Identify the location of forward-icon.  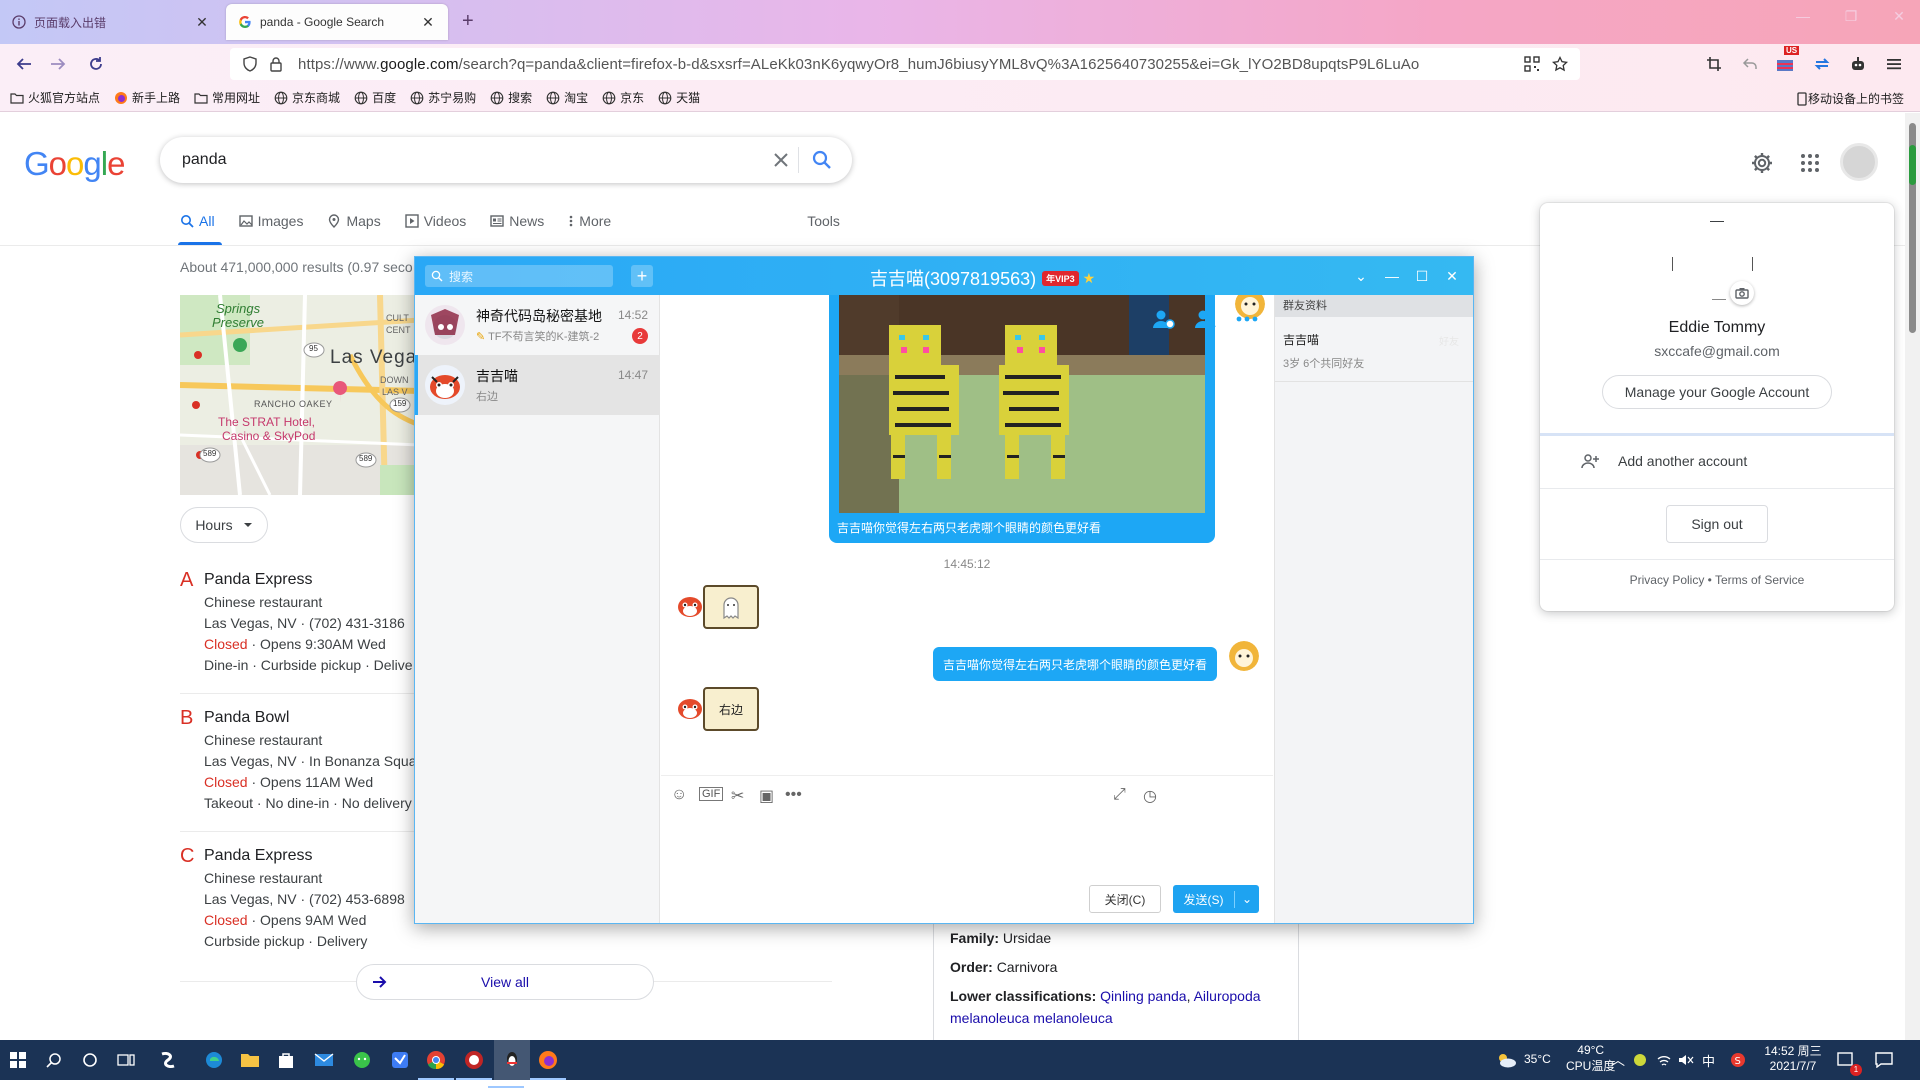
(58, 64).